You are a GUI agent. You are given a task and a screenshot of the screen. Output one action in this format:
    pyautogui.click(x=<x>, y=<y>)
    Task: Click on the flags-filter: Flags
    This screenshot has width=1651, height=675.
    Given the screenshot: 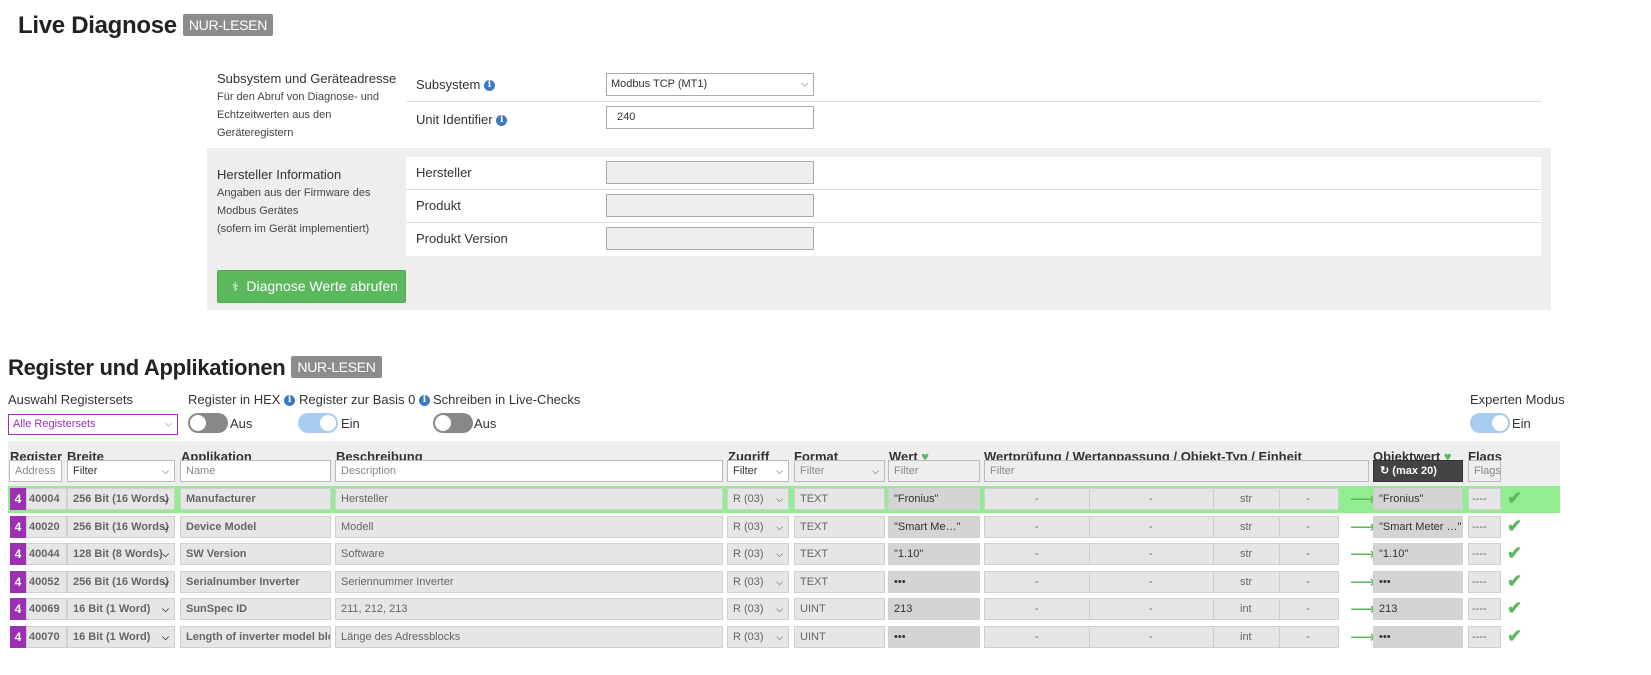 What is the action you would take?
    pyautogui.click(x=1484, y=471)
    